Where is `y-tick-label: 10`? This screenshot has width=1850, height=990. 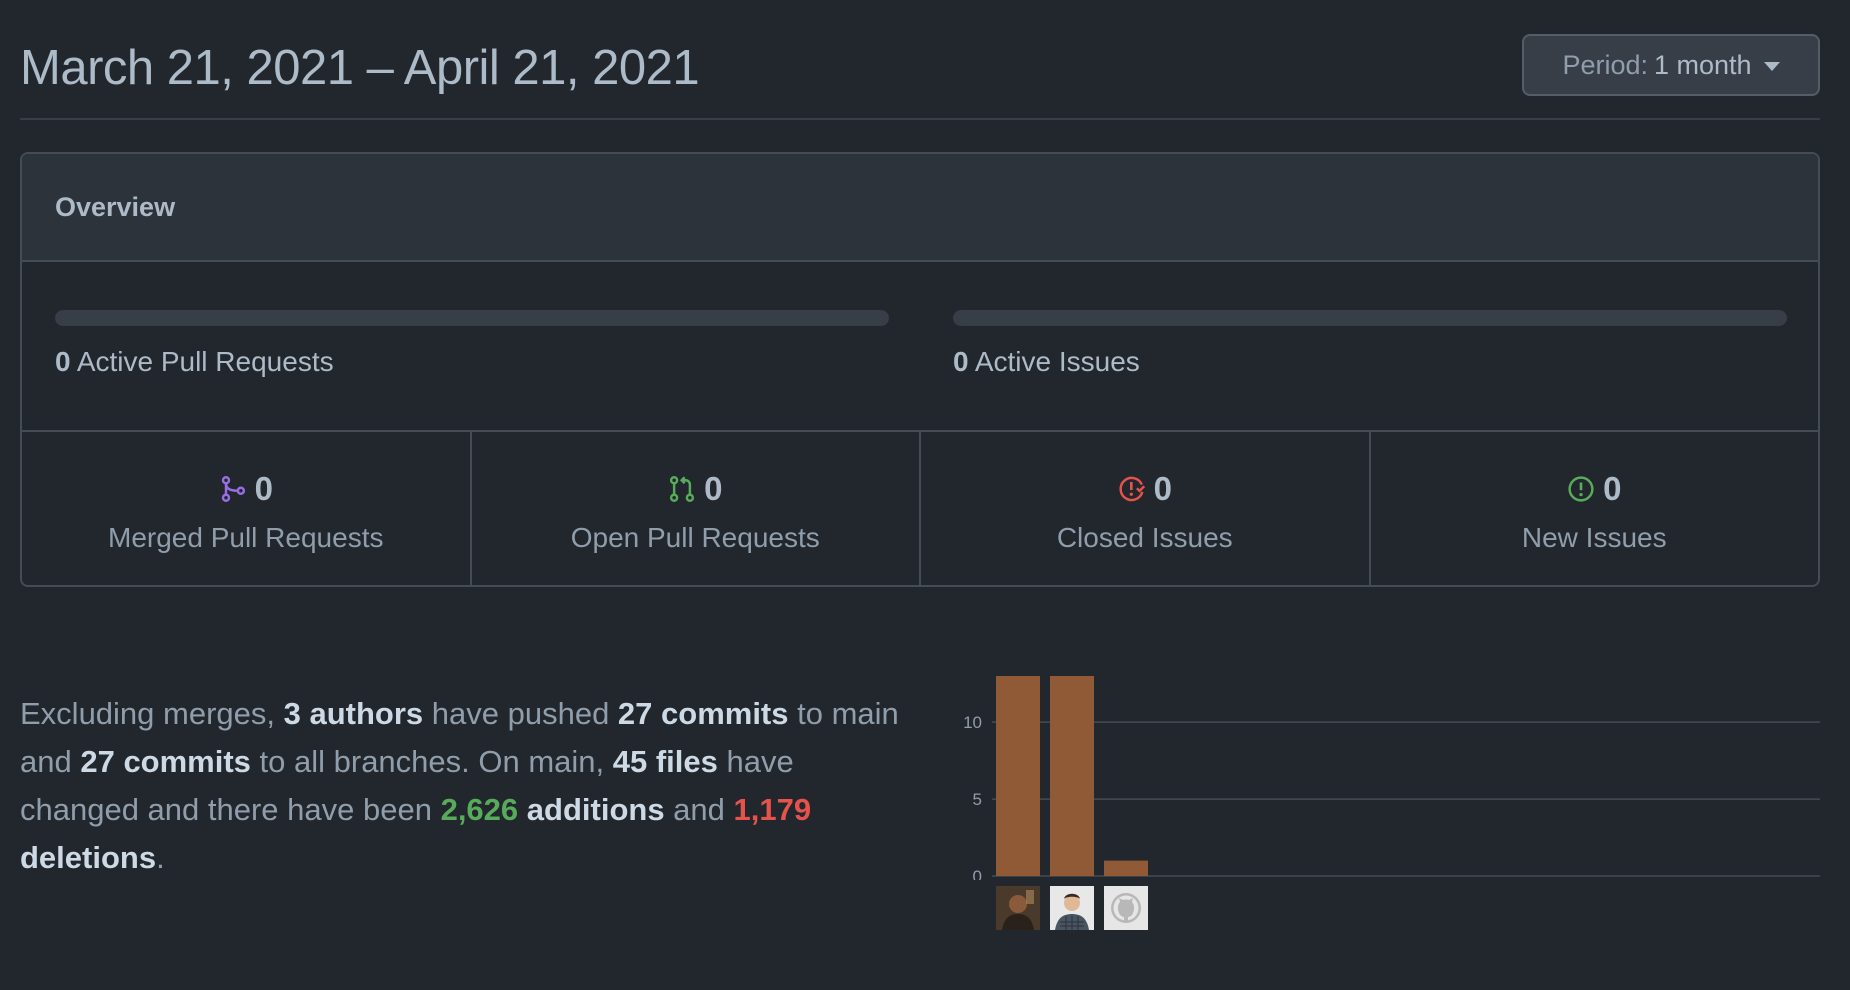
y-tick-label: 10 is located at coordinates (972, 722).